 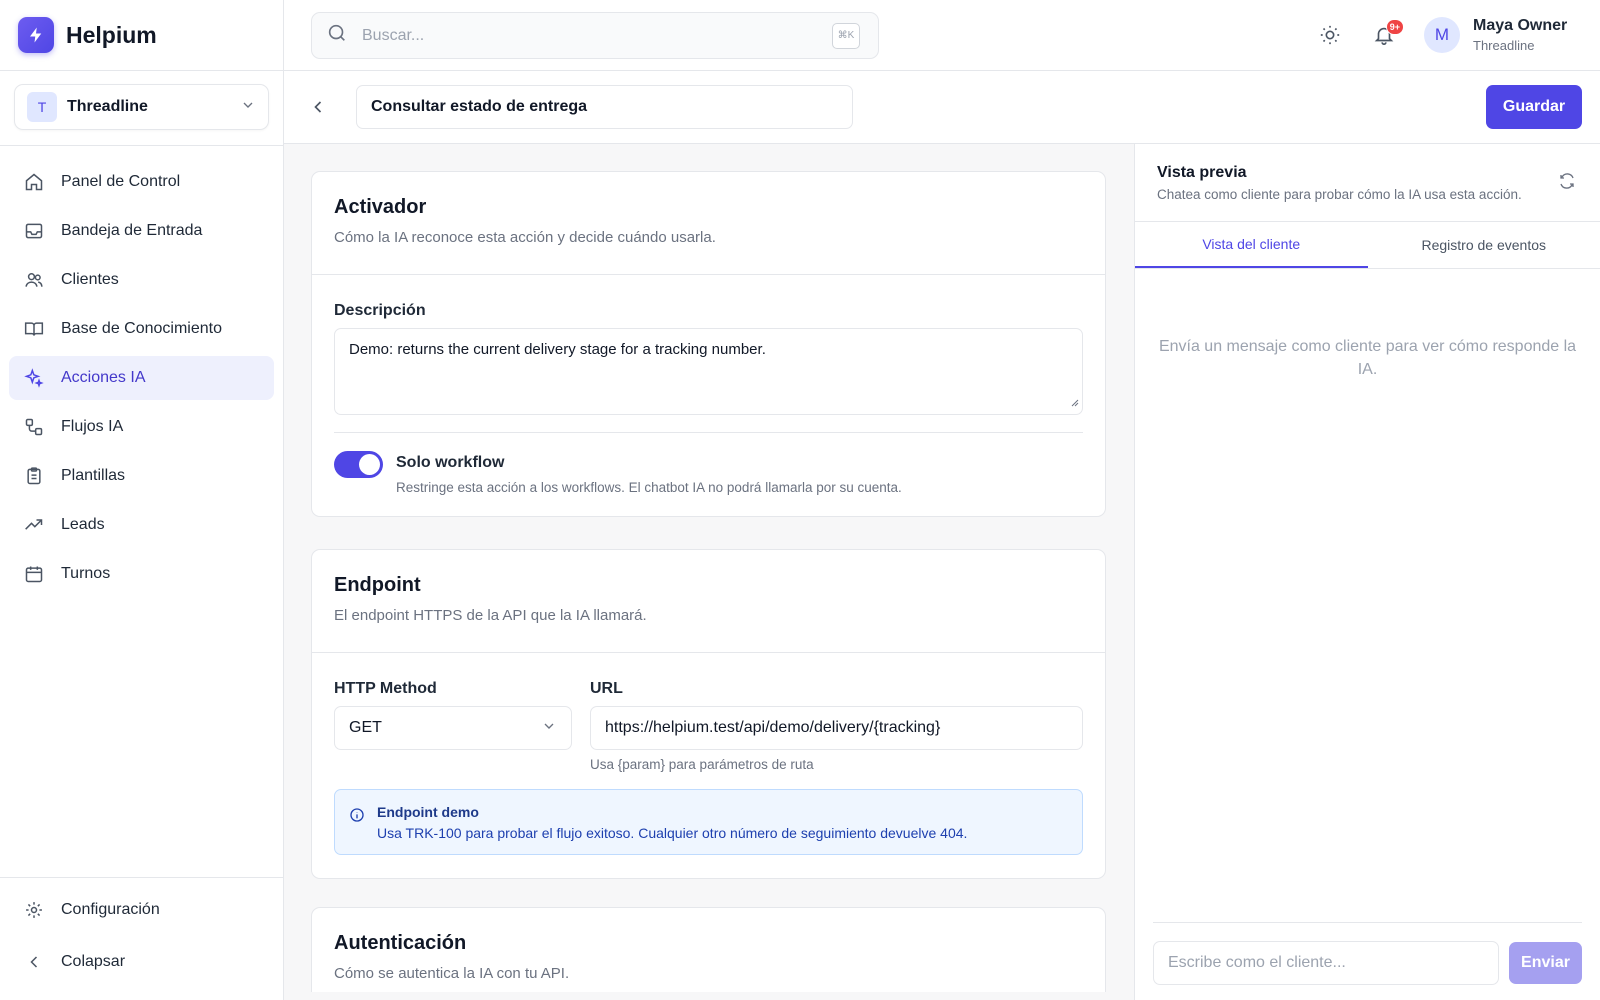 What do you see at coordinates (604, 107) in the screenshot?
I see `action-title-input: Consultar estado de entrega` at bounding box center [604, 107].